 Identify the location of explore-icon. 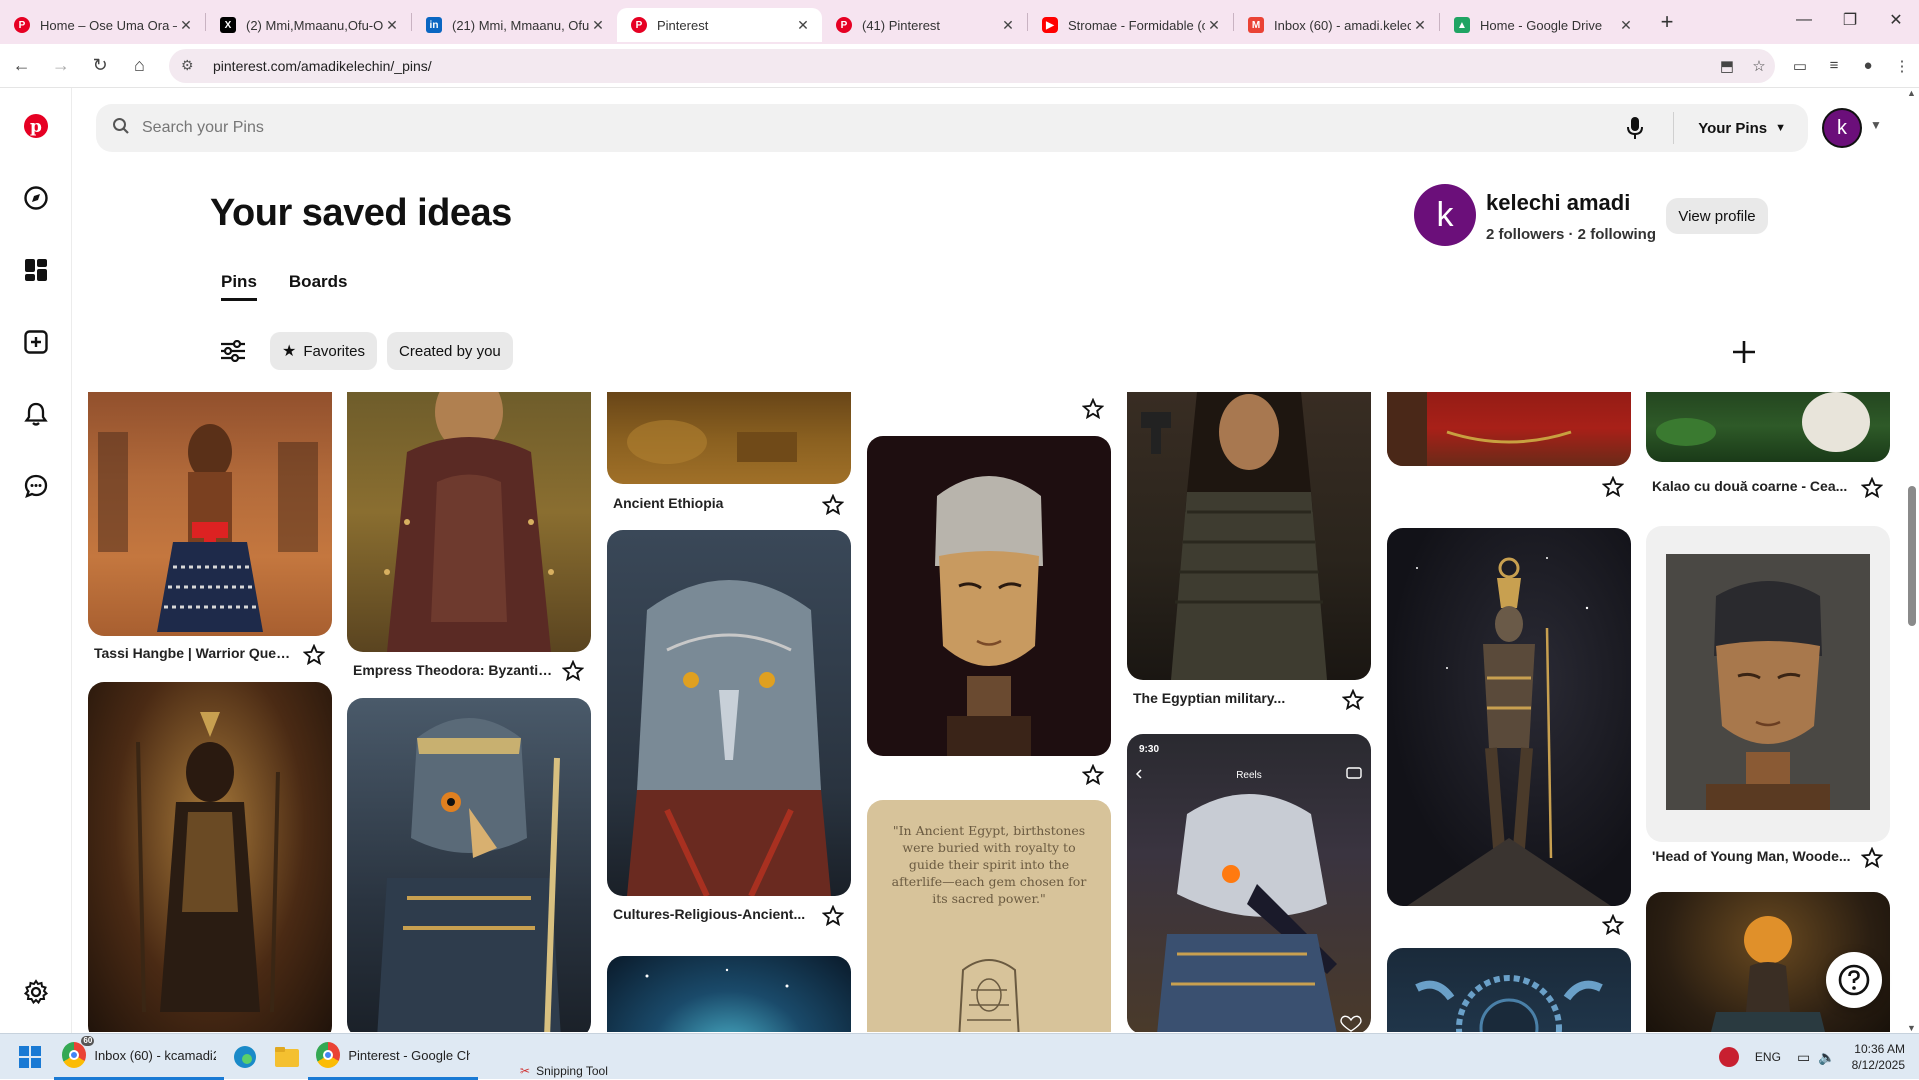
(36, 198).